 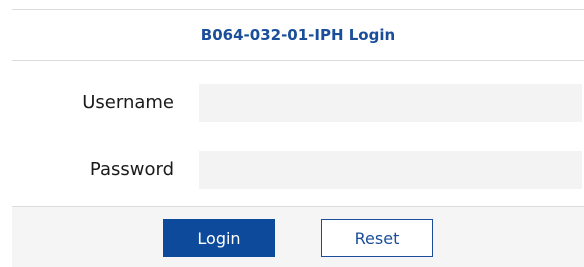 I want to click on password-input, so click(x=390, y=170).